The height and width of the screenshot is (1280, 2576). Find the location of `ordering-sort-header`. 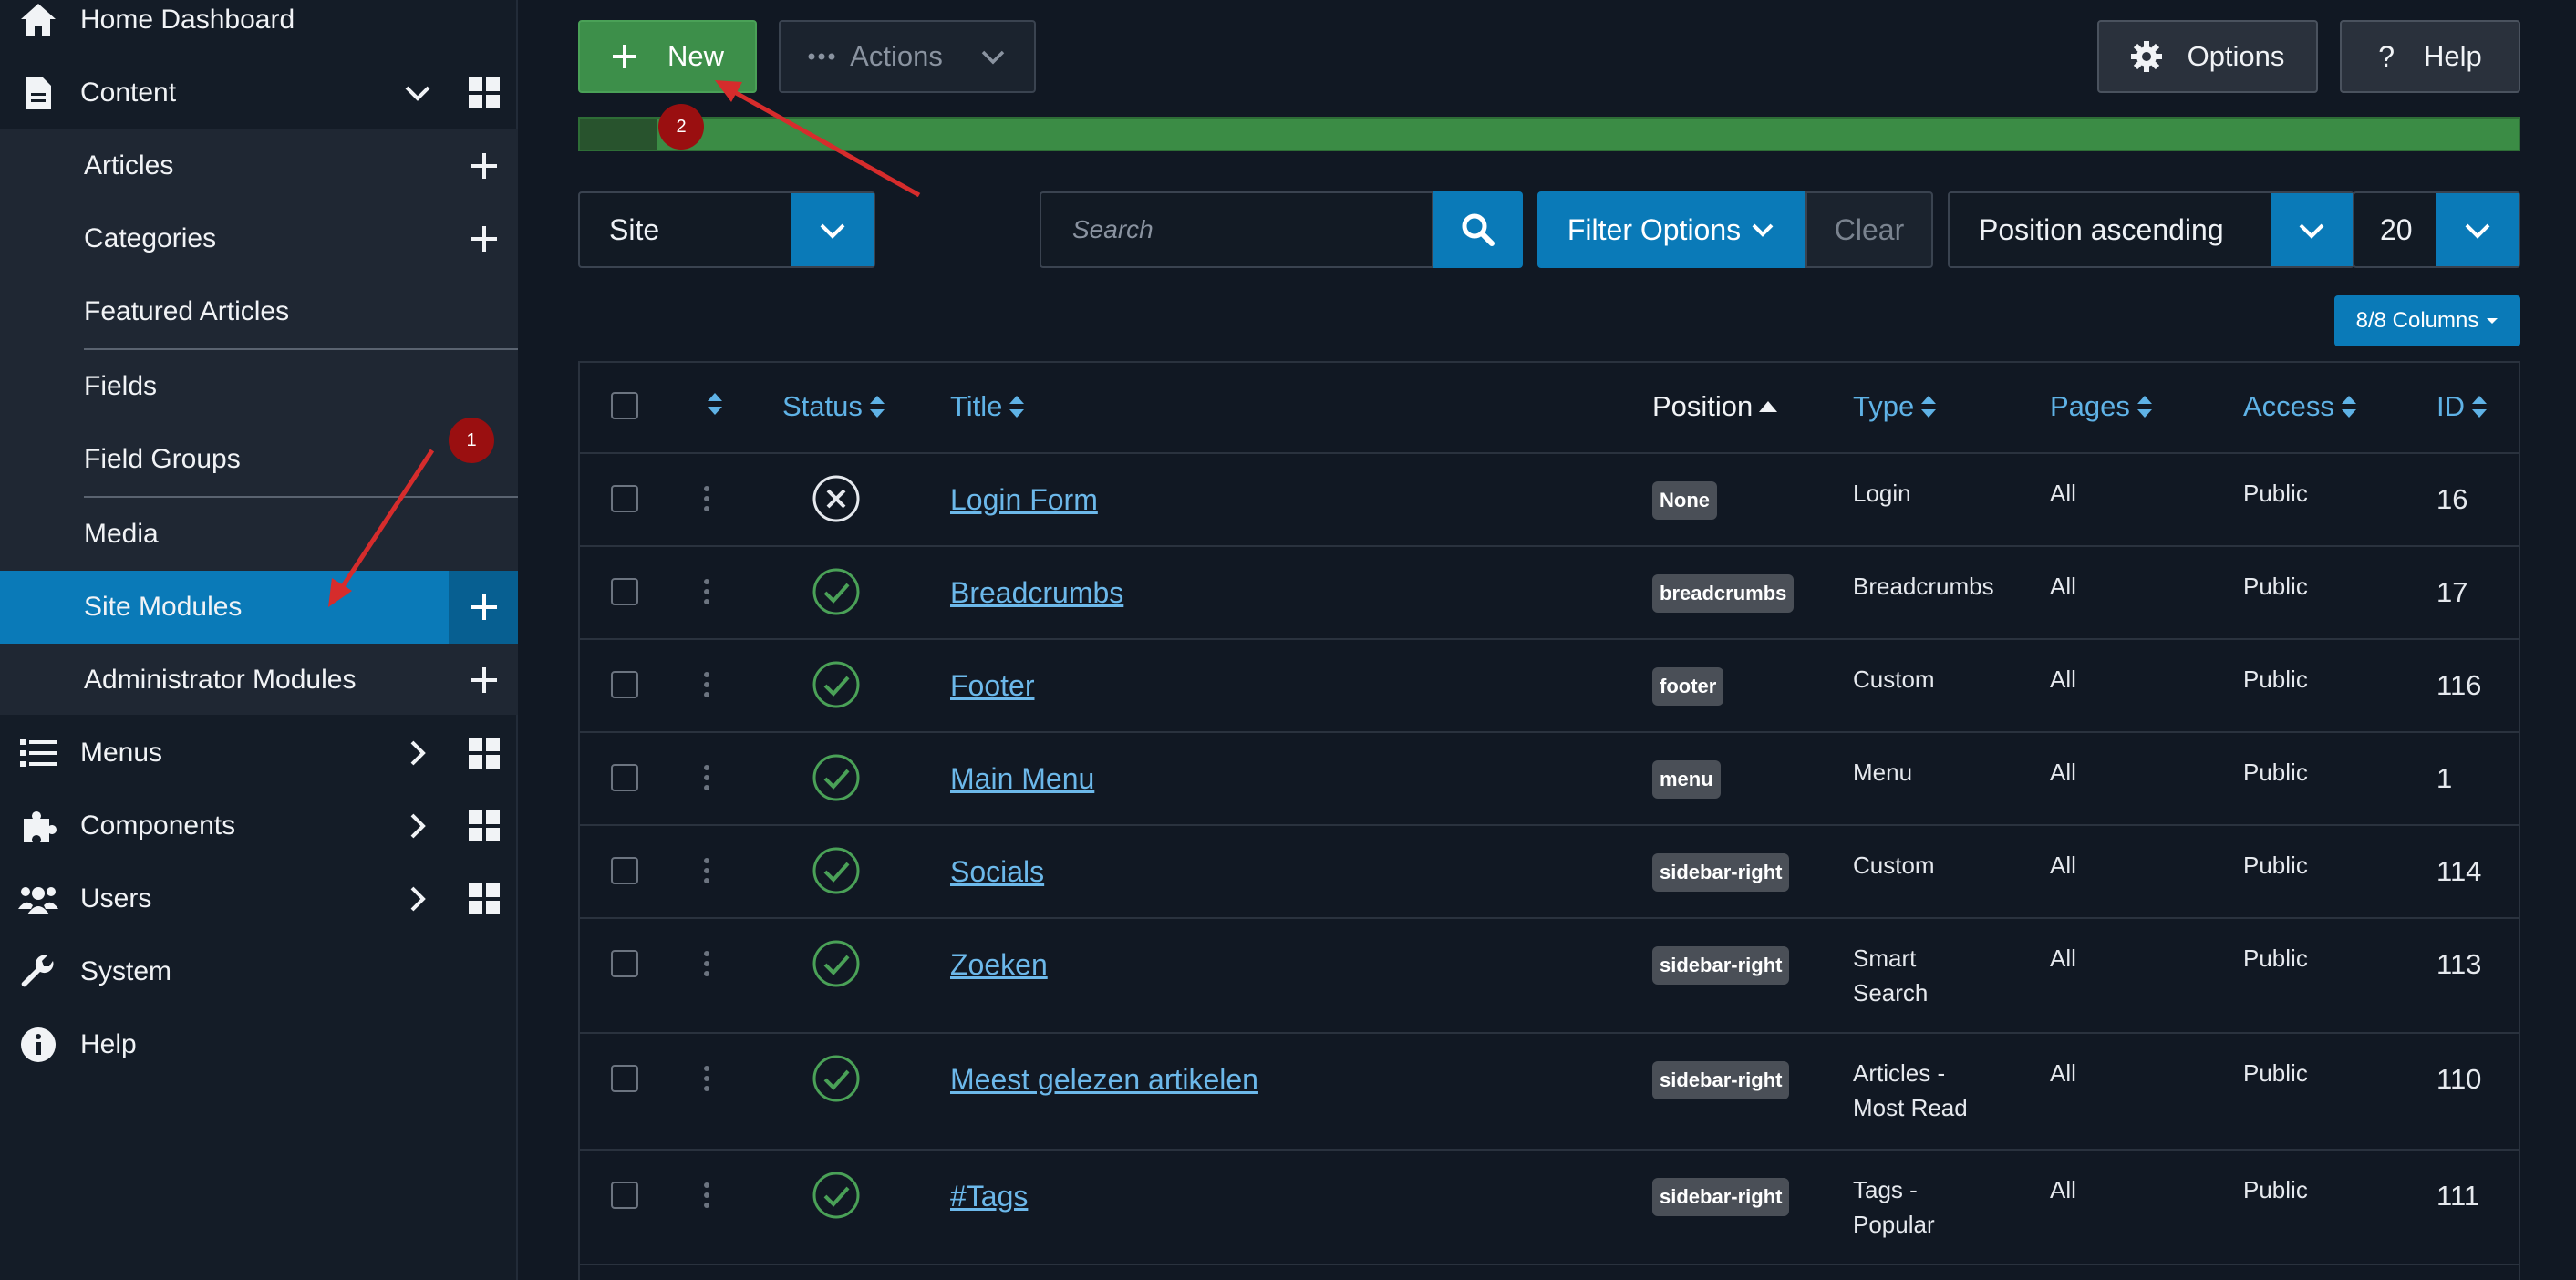

ordering-sort-header is located at coordinates (715, 404).